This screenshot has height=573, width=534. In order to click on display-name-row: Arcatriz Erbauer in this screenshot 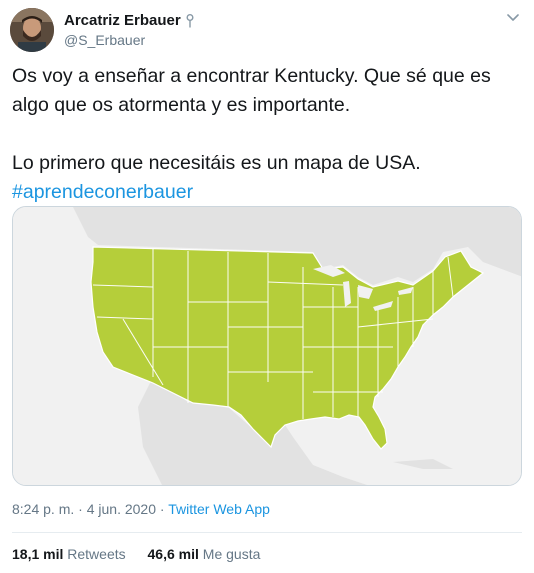, I will do `click(129, 20)`.